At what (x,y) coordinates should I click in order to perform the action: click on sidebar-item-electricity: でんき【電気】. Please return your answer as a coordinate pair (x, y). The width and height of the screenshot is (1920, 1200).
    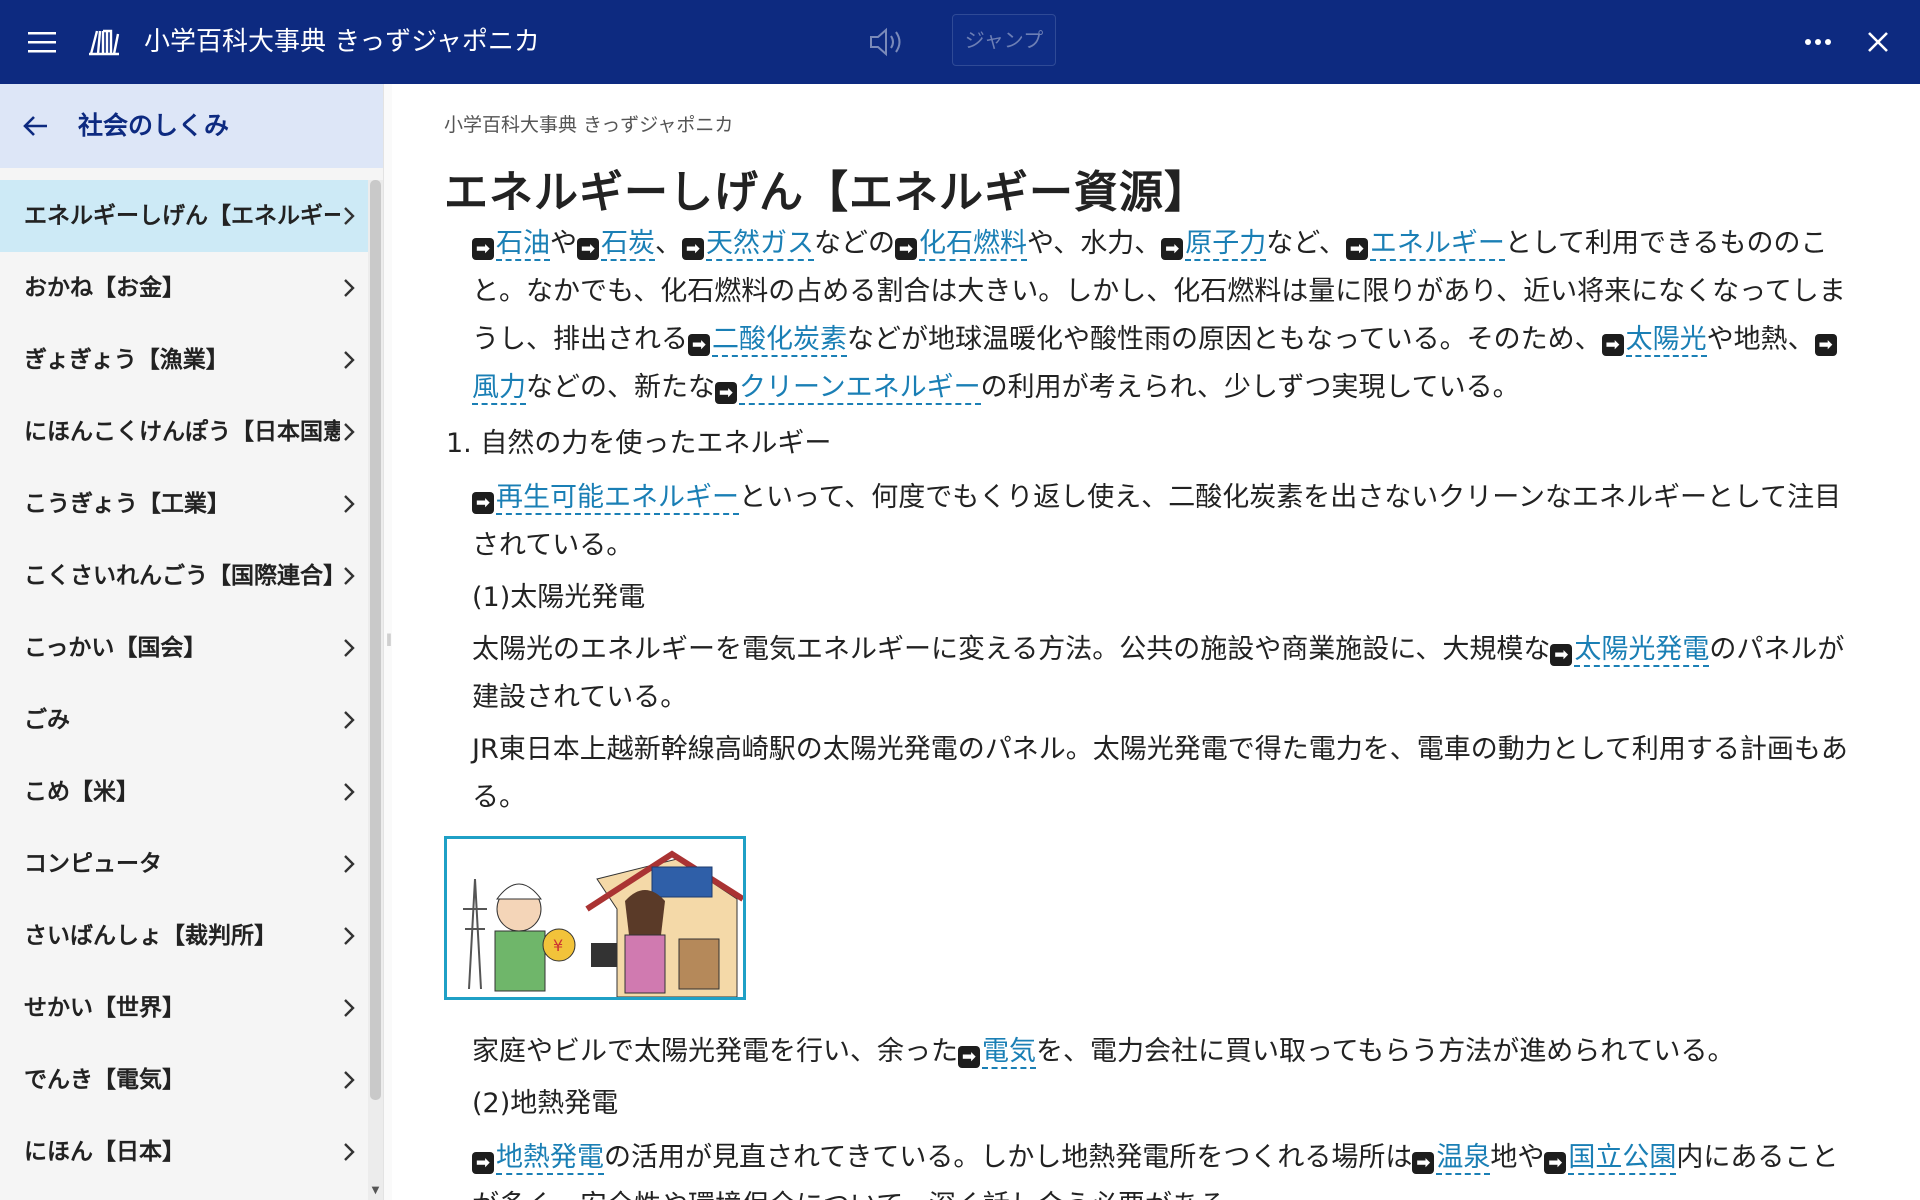
    Looking at the image, I should click on (184, 1080).